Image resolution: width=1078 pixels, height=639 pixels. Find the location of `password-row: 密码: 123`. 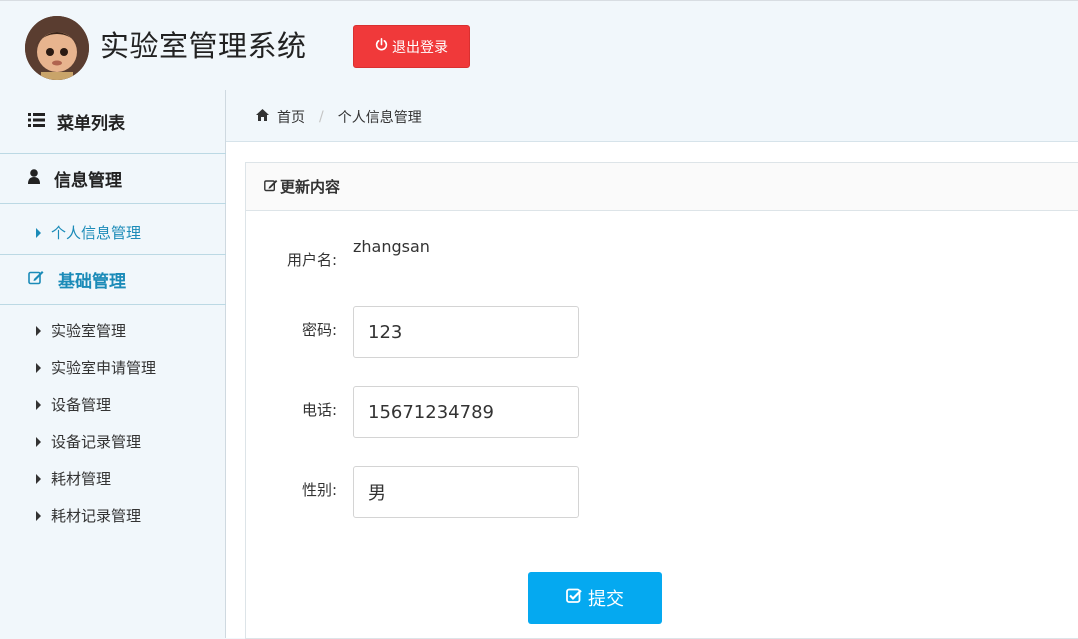

password-row: 密码: 123 is located at coordinates (662, 332).